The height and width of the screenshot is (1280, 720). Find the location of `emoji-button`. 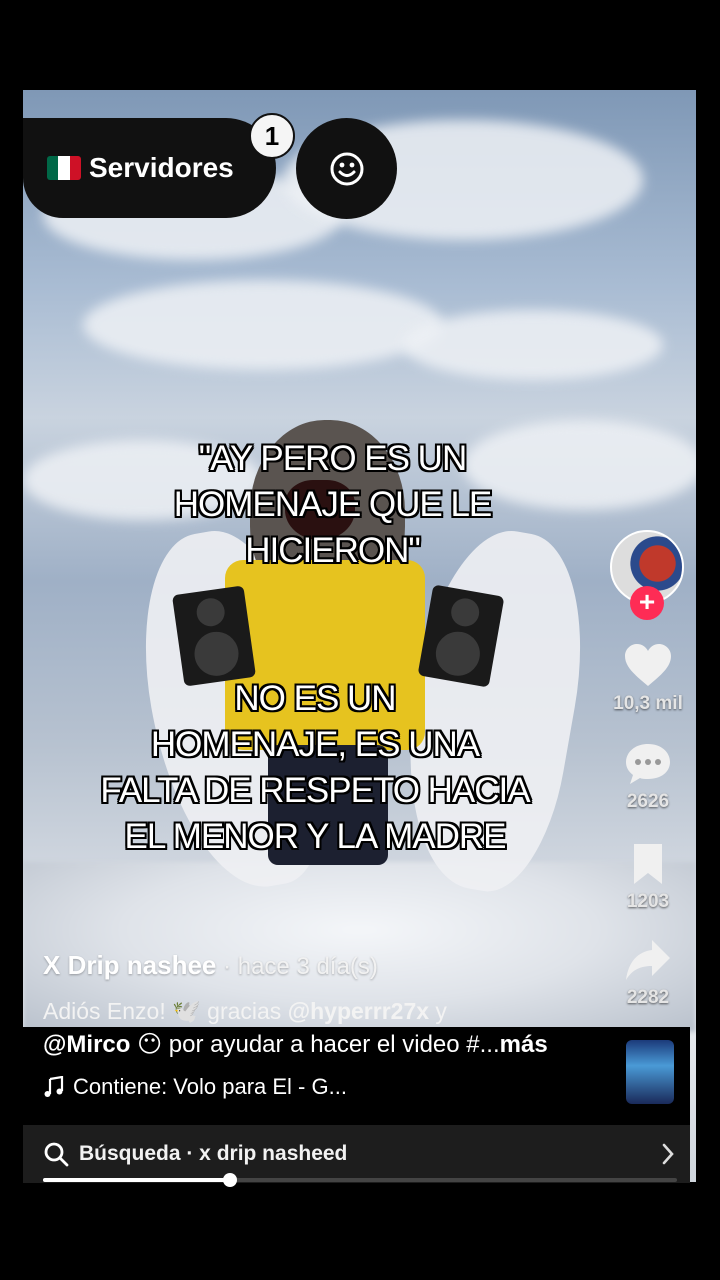

emoji-button is located at coordinates (346, 168).